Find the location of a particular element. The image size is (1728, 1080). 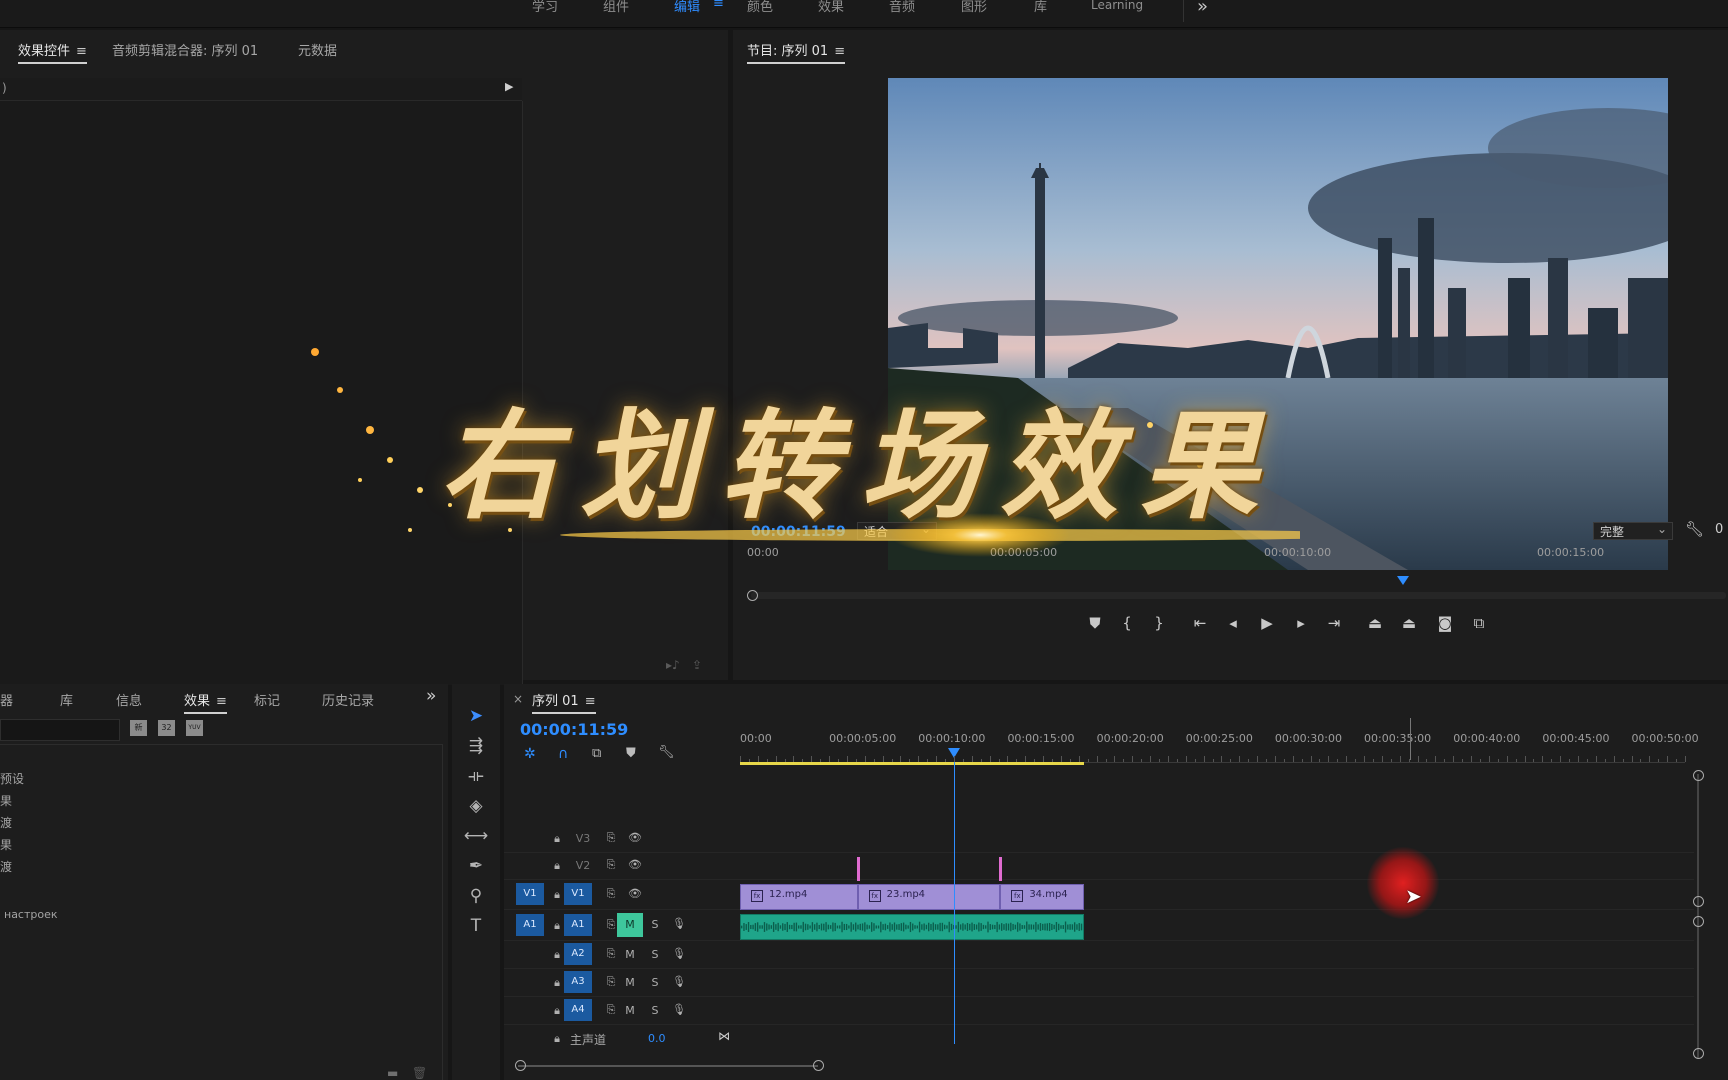

new-bin-icon: ▬ is located at coordinates (392, 1073).